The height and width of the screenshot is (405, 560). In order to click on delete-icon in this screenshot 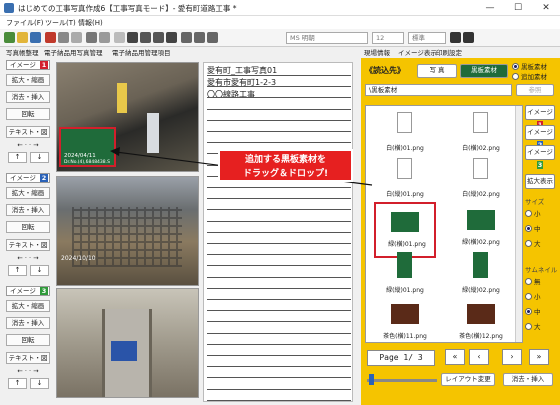, I will do `click(50, 37)`.